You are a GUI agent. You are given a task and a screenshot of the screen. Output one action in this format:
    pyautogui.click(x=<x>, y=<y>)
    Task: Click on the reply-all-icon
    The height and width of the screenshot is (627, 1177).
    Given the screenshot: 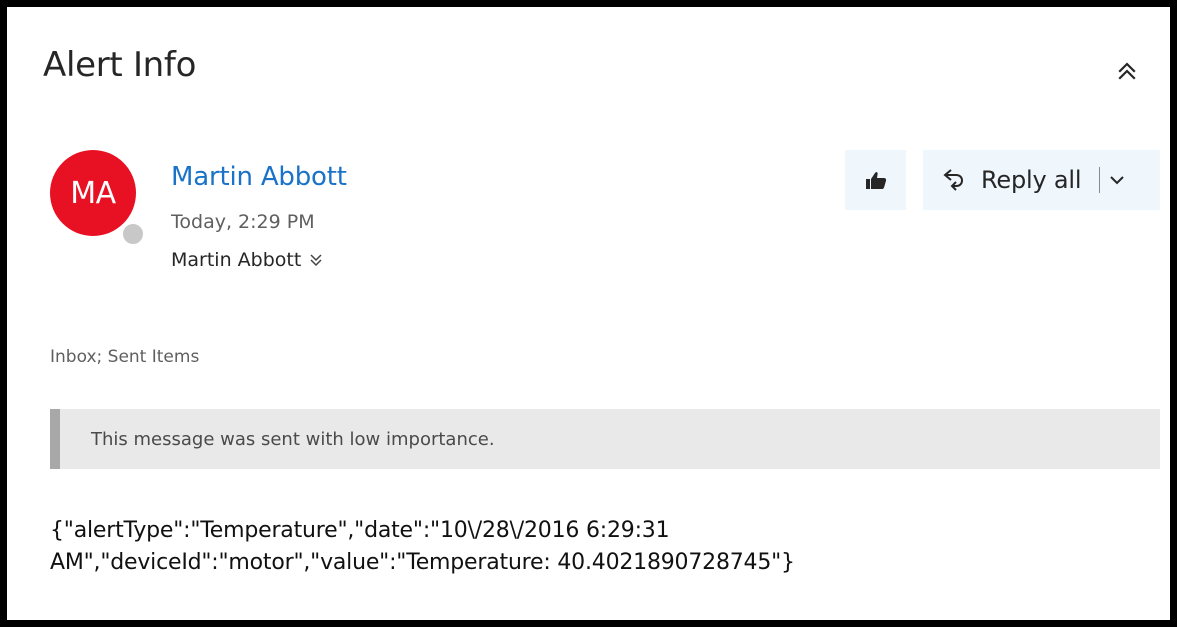 What is the action you would take?
    pyautogui.click(x=953, y=180)
    